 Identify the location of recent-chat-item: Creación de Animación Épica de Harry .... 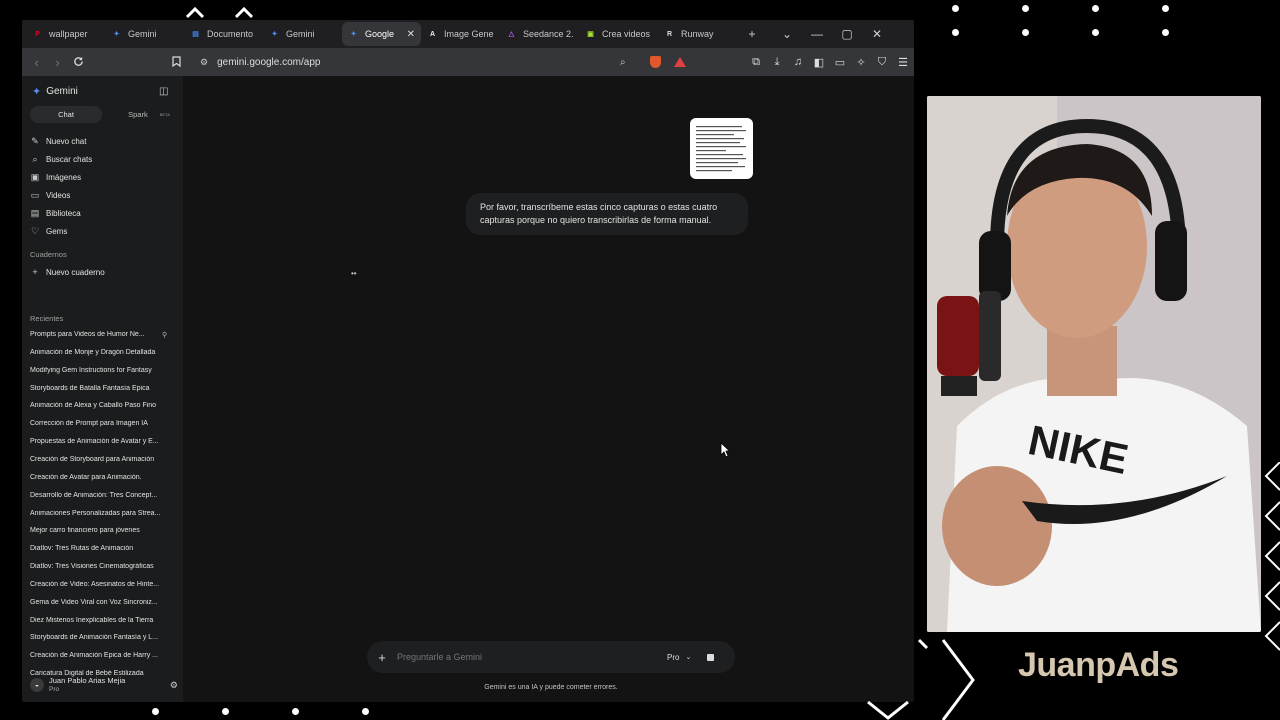
(100, 655).